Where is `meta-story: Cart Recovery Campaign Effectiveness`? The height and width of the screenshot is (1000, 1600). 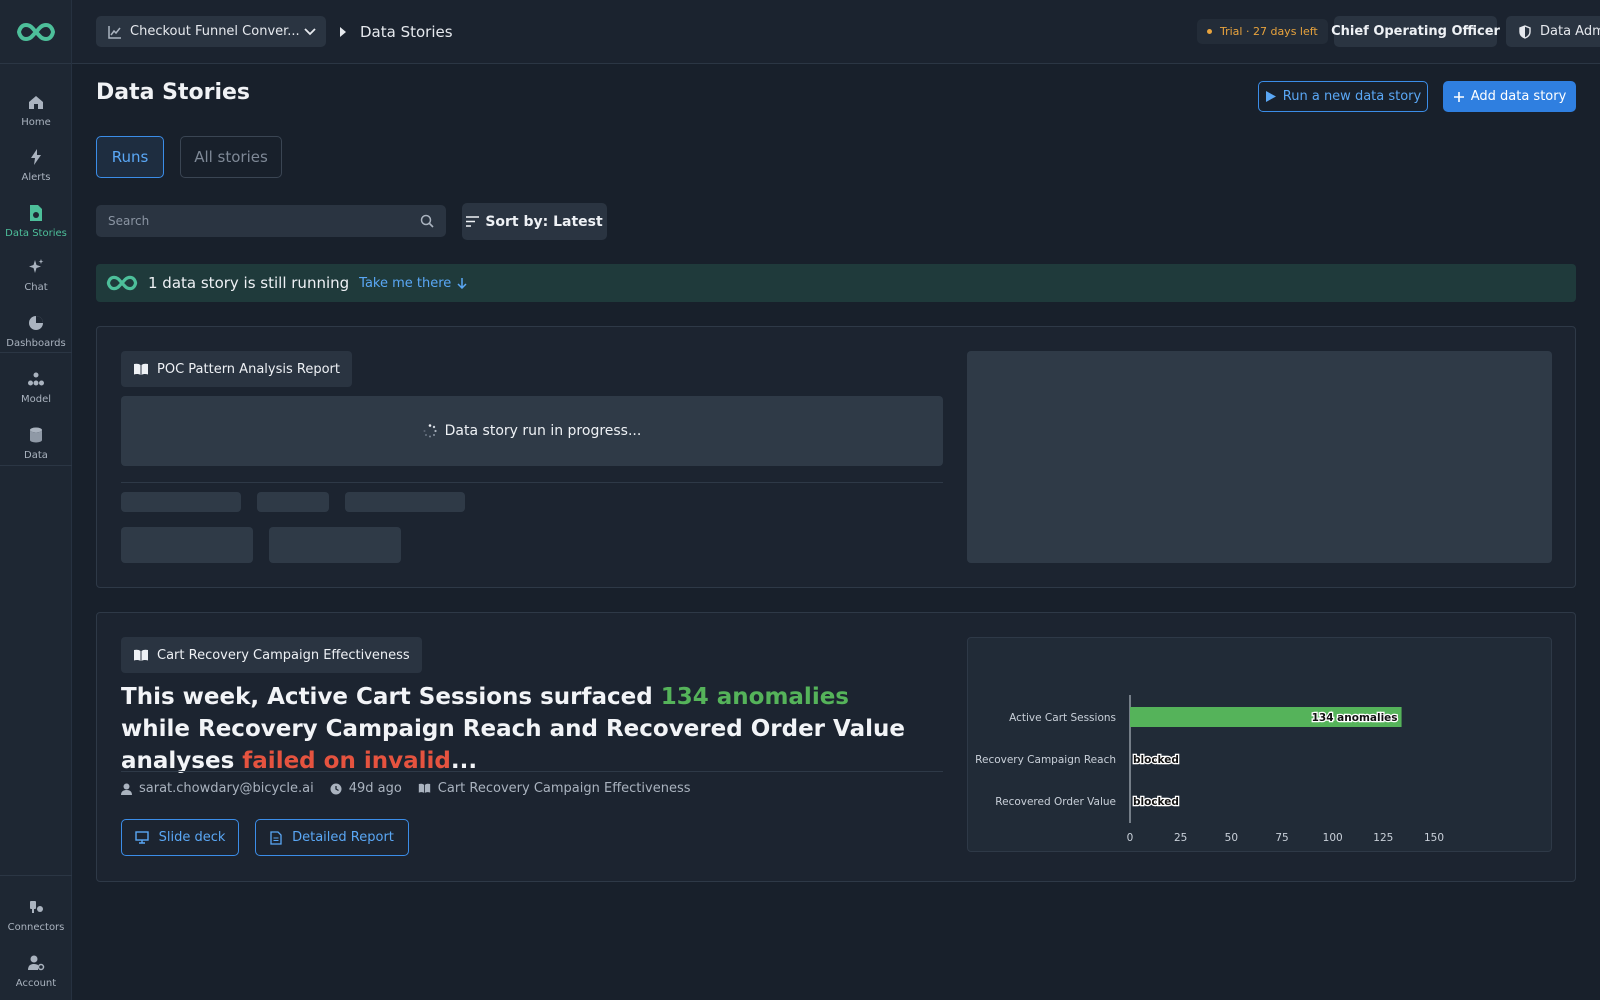 meta-story: Cart Recovery Campaign Effectiveness is located at coordinates (554, 788).